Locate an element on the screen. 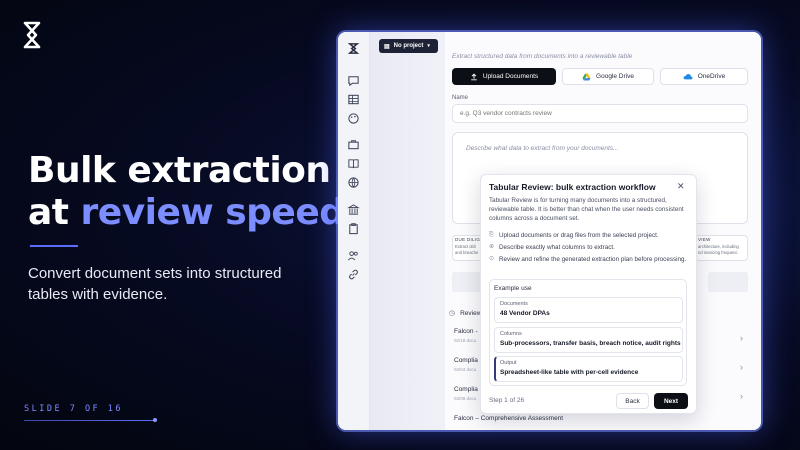 Image resolution: width=800 pixels, height=450 pixels. example-output-label: Output is located at coordinates (508, 363).